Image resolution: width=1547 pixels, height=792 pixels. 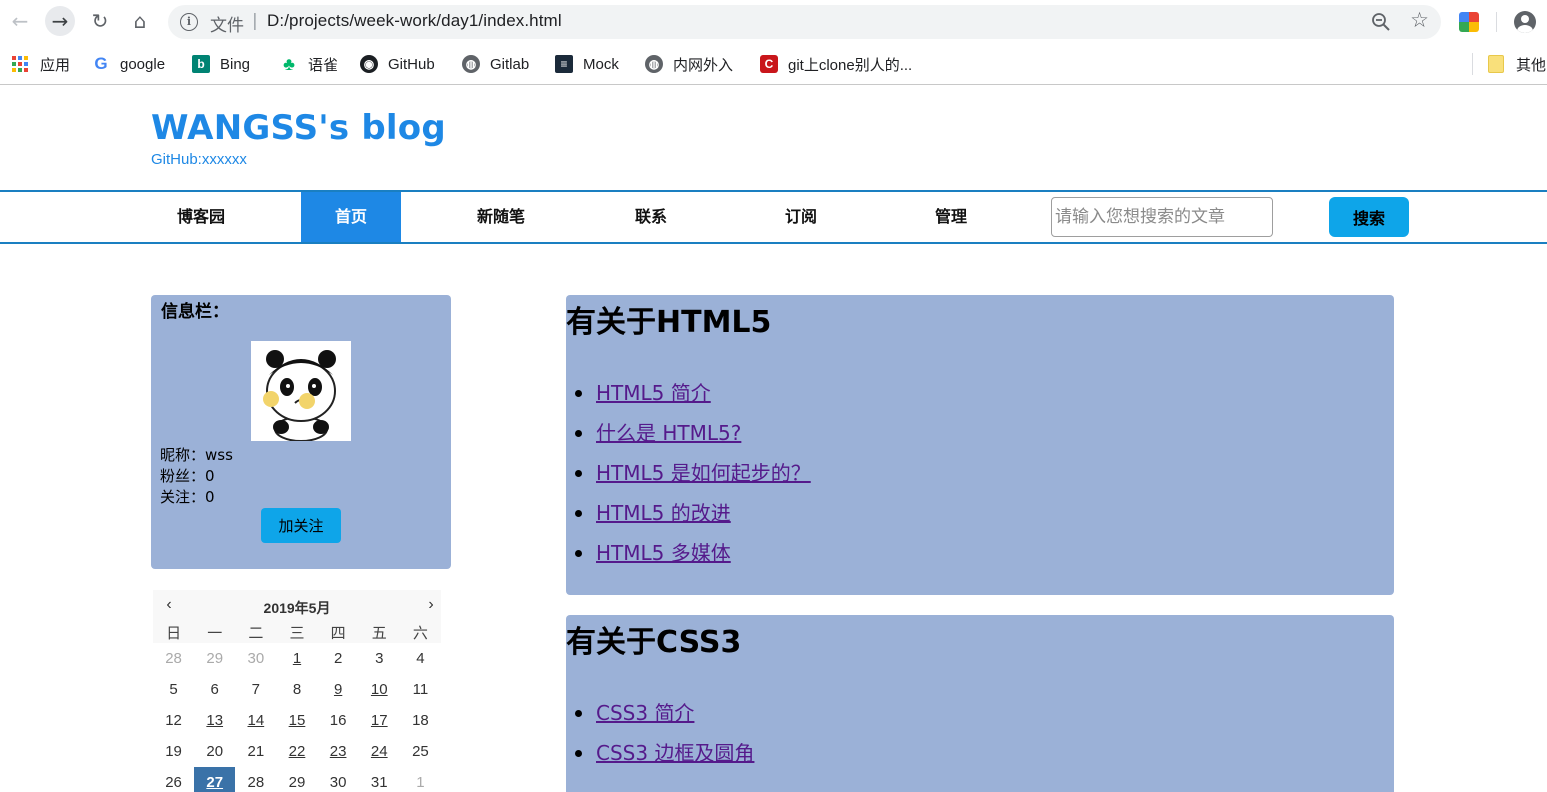 What do you see at coordinates (100, 21) in the screenshot?
I see `reload-icon: ↻` at bounding box center [100, 21].